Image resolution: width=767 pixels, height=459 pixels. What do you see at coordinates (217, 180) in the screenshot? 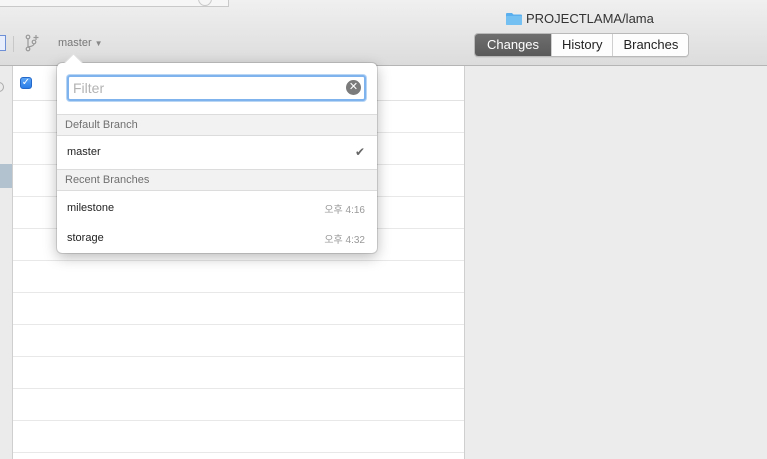
I see `section-header-recent: Recent Branches` at bounding box center [217, 180].